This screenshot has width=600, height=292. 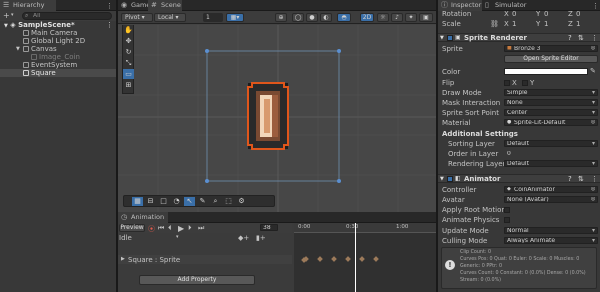 What do you see at coordinates (161, 228) in the screenshot?
I see `first-frame-icon: ⏮` at bounding box center [161, 228].